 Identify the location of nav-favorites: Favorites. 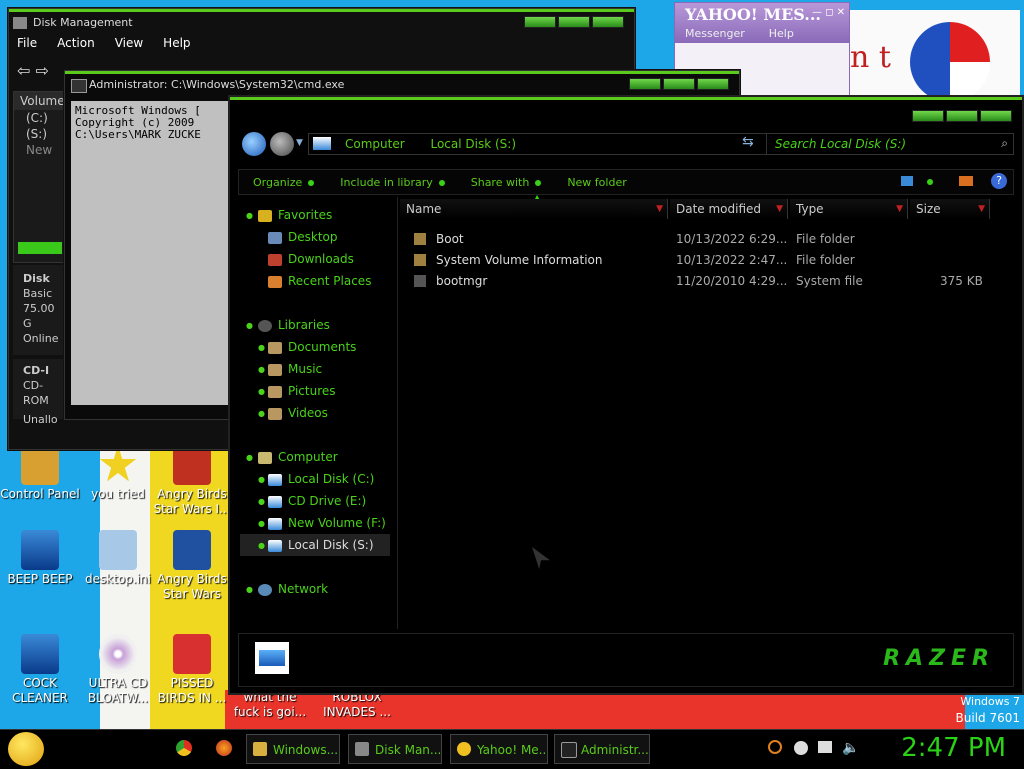
(295, 215).